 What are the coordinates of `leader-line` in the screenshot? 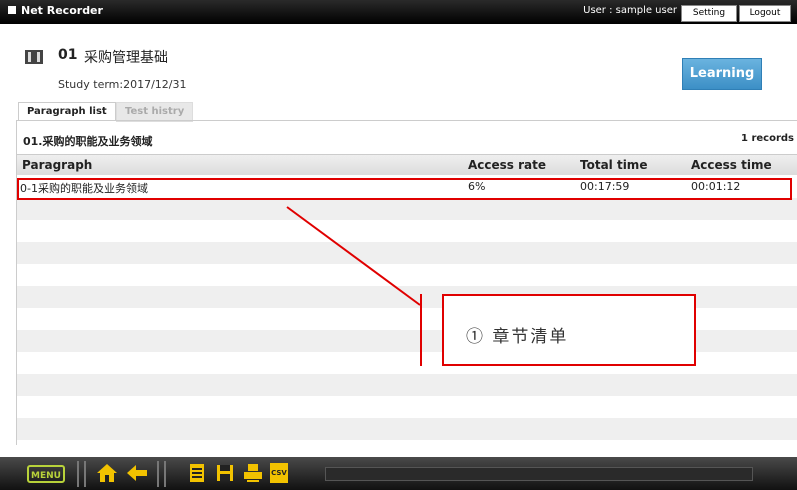 It's located at (353, 256).